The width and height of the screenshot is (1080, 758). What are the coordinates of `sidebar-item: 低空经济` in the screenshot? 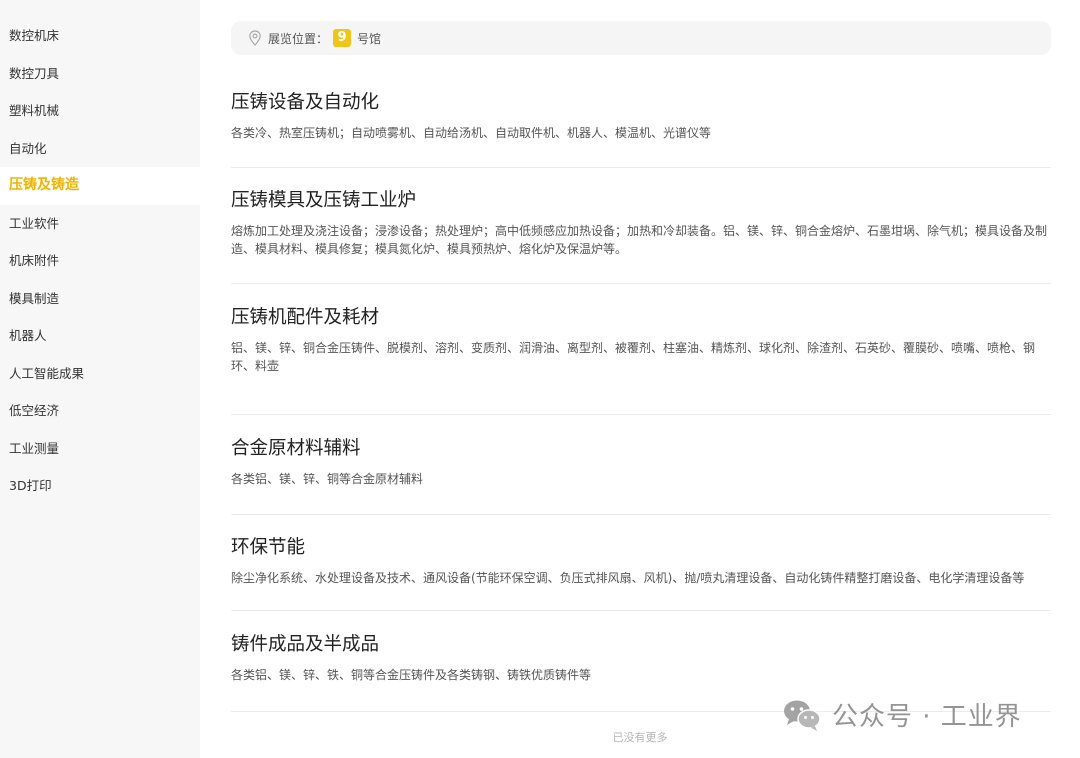 It's located at (100, 411).